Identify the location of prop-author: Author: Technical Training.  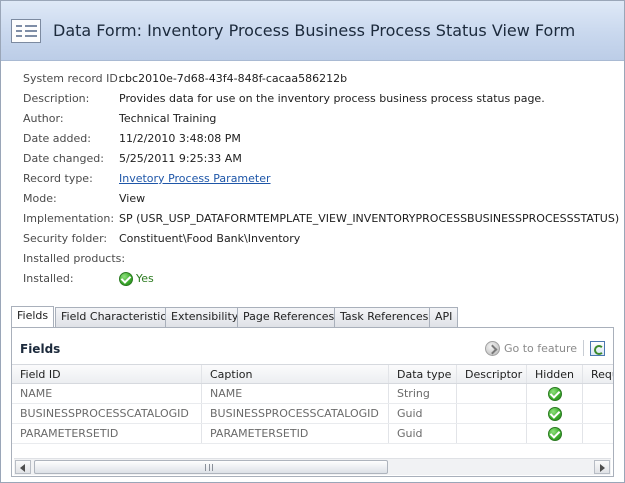
(322, 119).